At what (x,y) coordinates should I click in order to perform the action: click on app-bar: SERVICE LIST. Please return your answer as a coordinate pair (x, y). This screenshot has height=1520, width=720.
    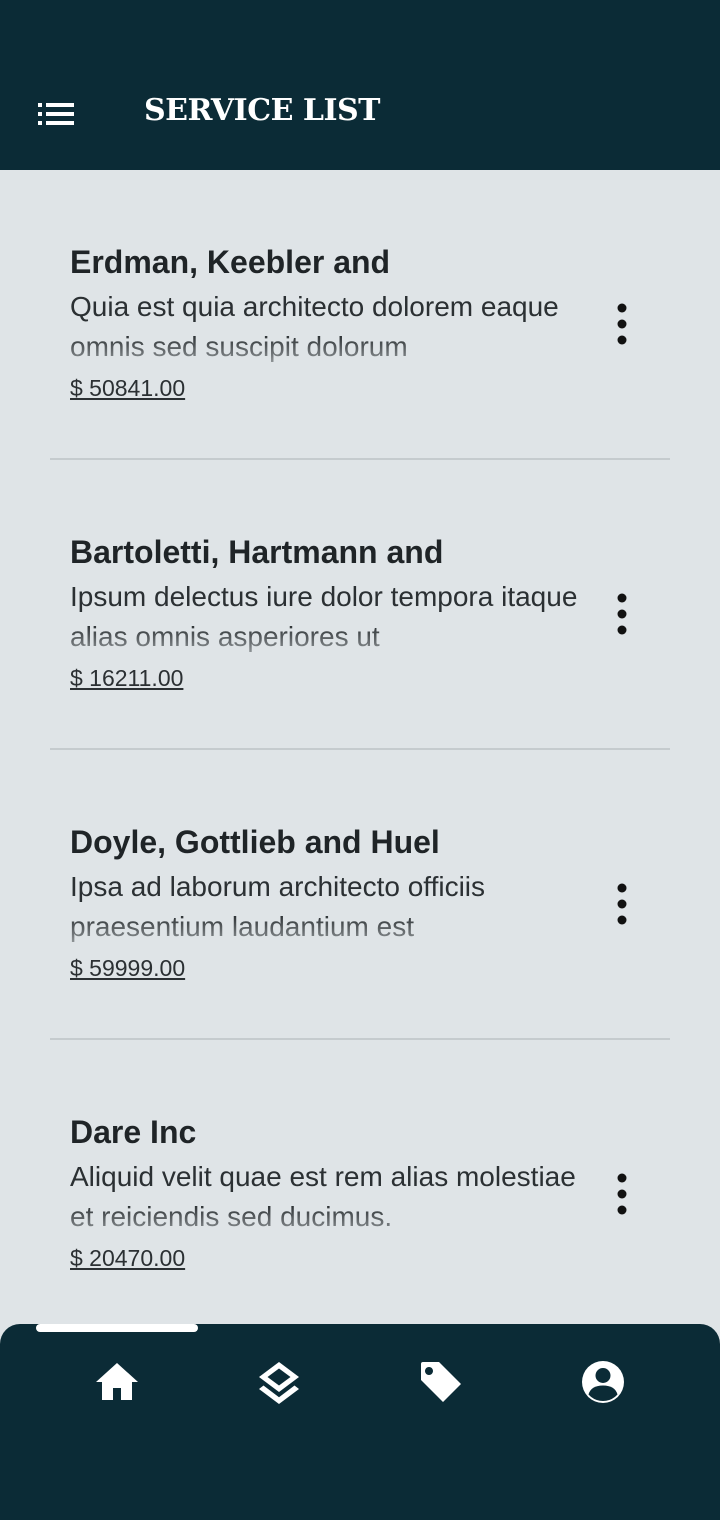
    Looking at the image, I should click on (360, 85).